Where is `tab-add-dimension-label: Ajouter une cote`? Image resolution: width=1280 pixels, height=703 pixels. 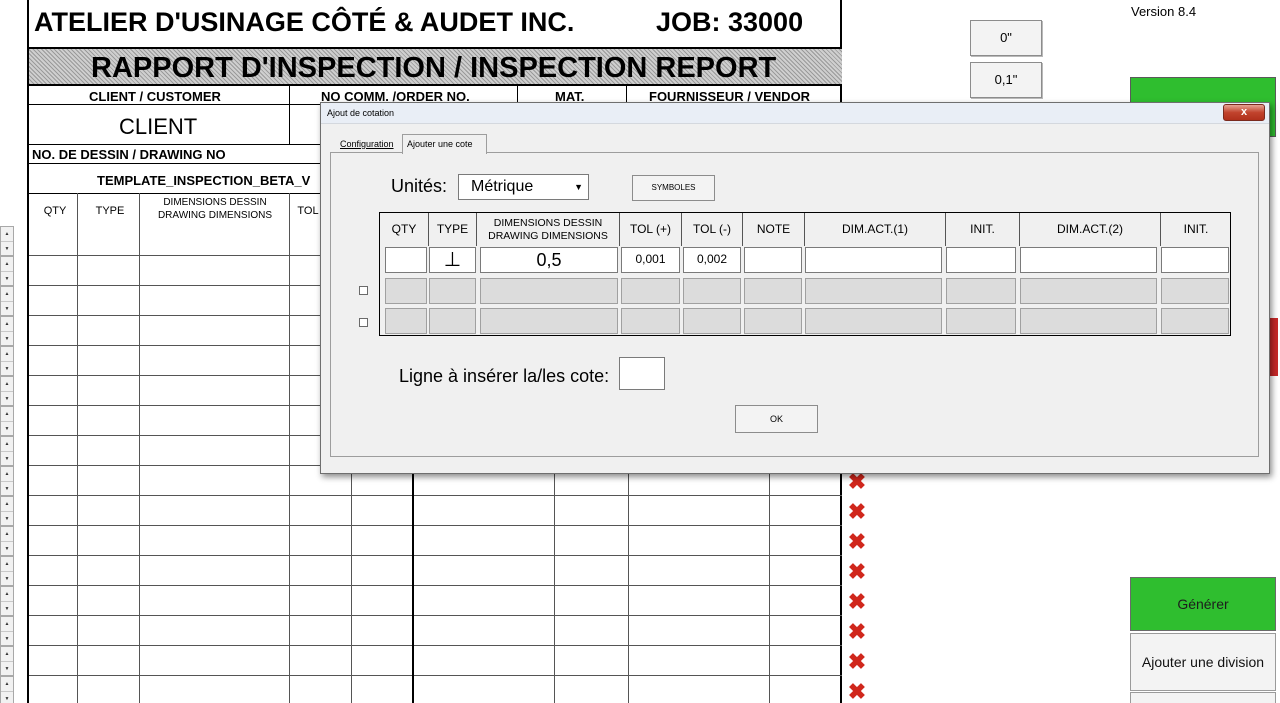 tab-add-dimension-label: Ajouter une cote is located at coordinates (440, 144).